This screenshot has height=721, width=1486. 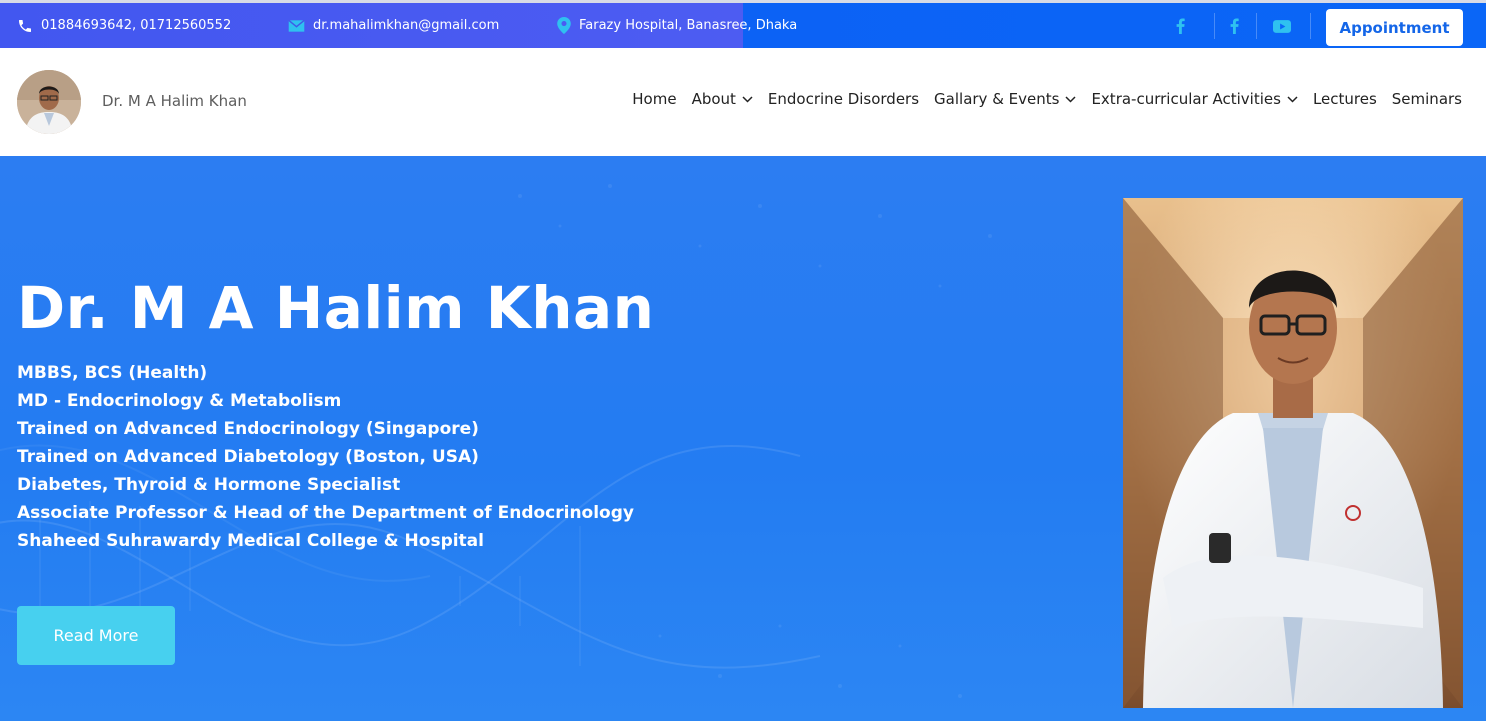 I want to click on nav-item-label: Lectures, so click(x=1344, y=99).